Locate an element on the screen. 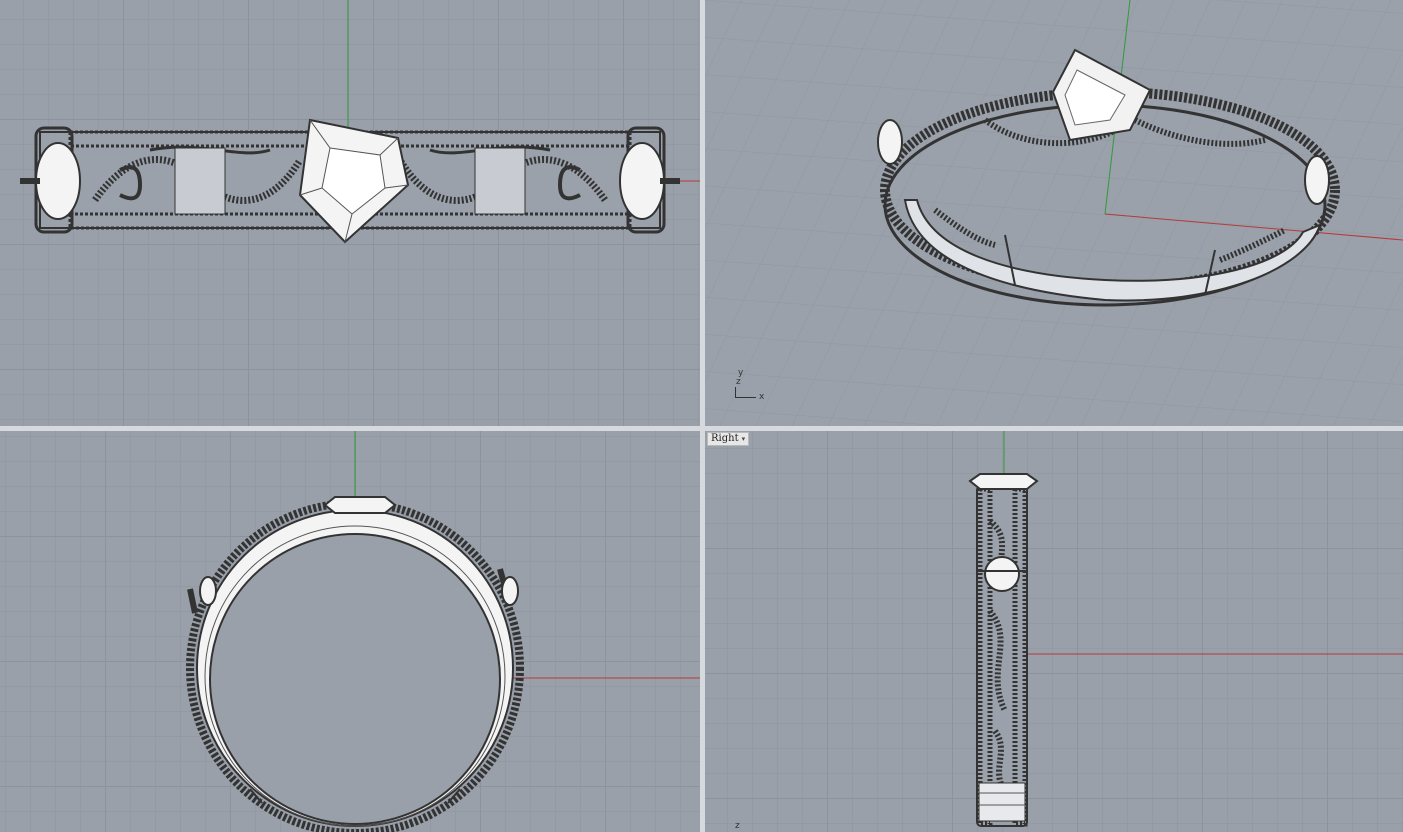 The image size is (1403, 832). right-view-canvas is located at coordinates (1185, 629).